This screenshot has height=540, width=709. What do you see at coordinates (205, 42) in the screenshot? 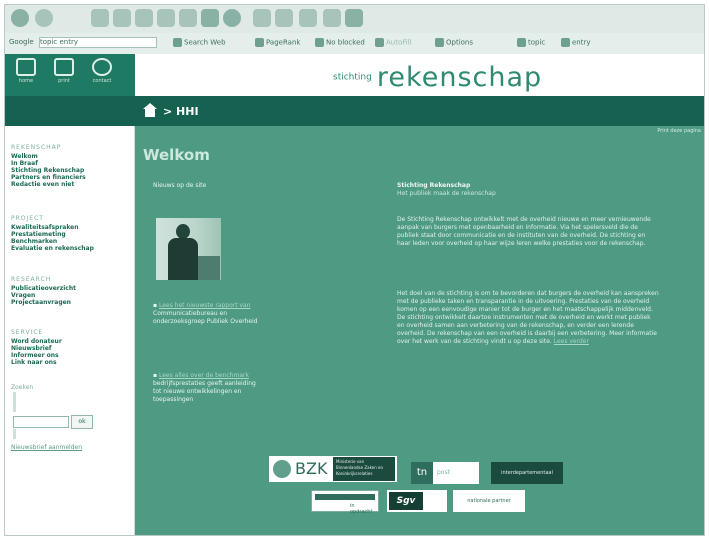
I see `search-web-label: Search Web` at bounding box center [205, 42].